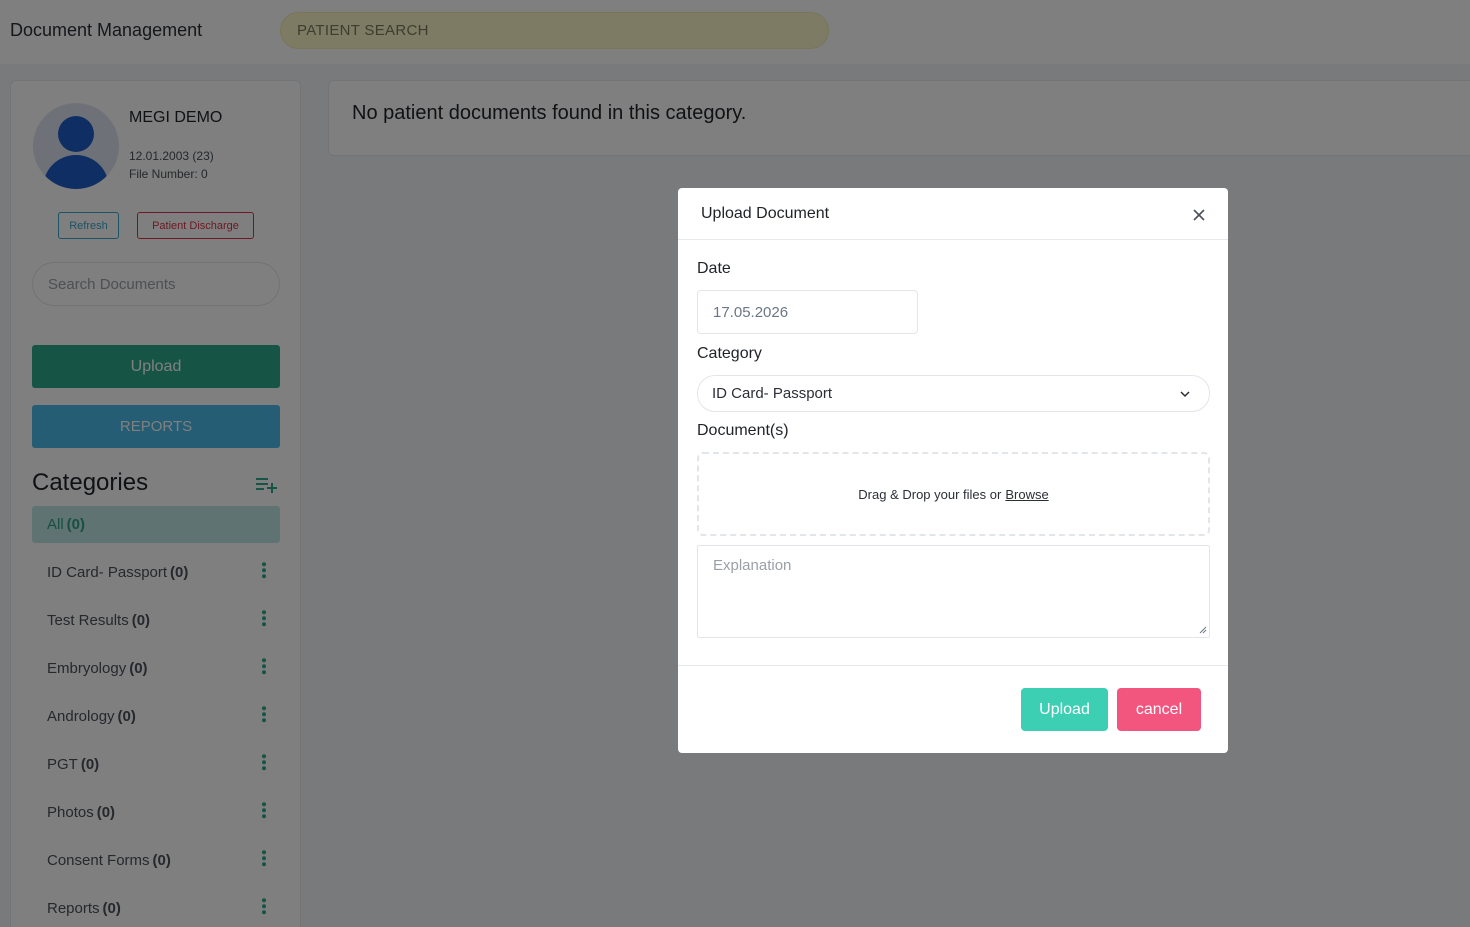 This screenshot has height=927, width=1470. Describe the element at coordinates (1185, 394) in the screenshot. I see `chevron-down-icon` at that location.